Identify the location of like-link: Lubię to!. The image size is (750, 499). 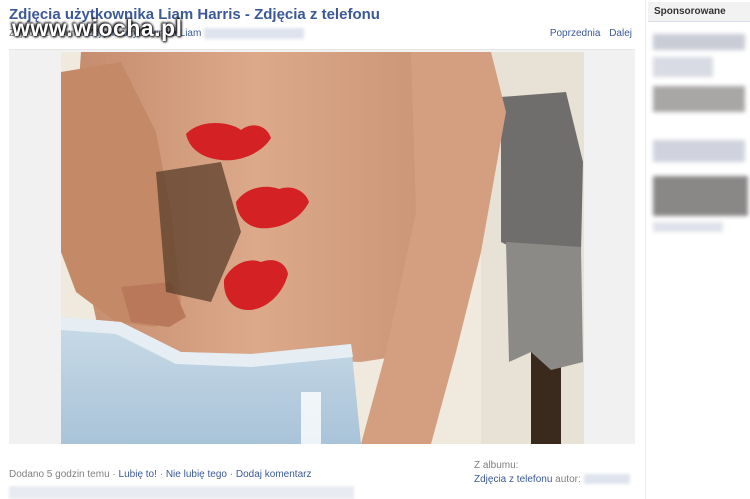
(138, 474).